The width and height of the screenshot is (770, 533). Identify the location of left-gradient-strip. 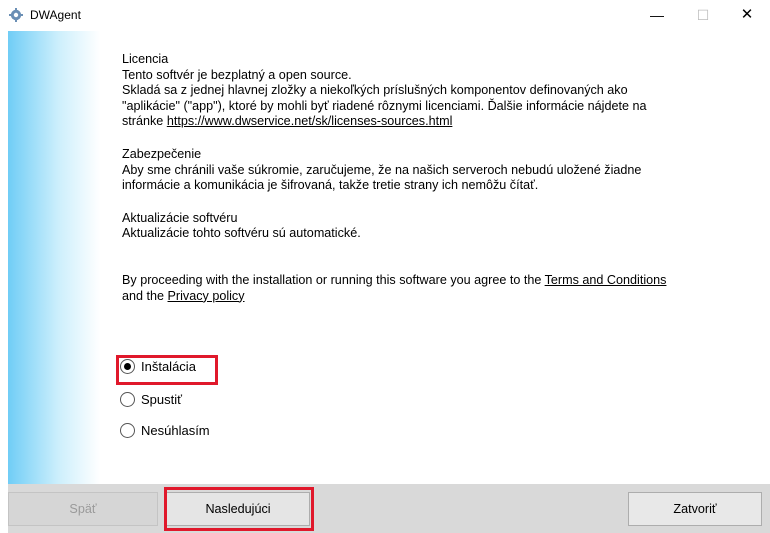
(54, 257).